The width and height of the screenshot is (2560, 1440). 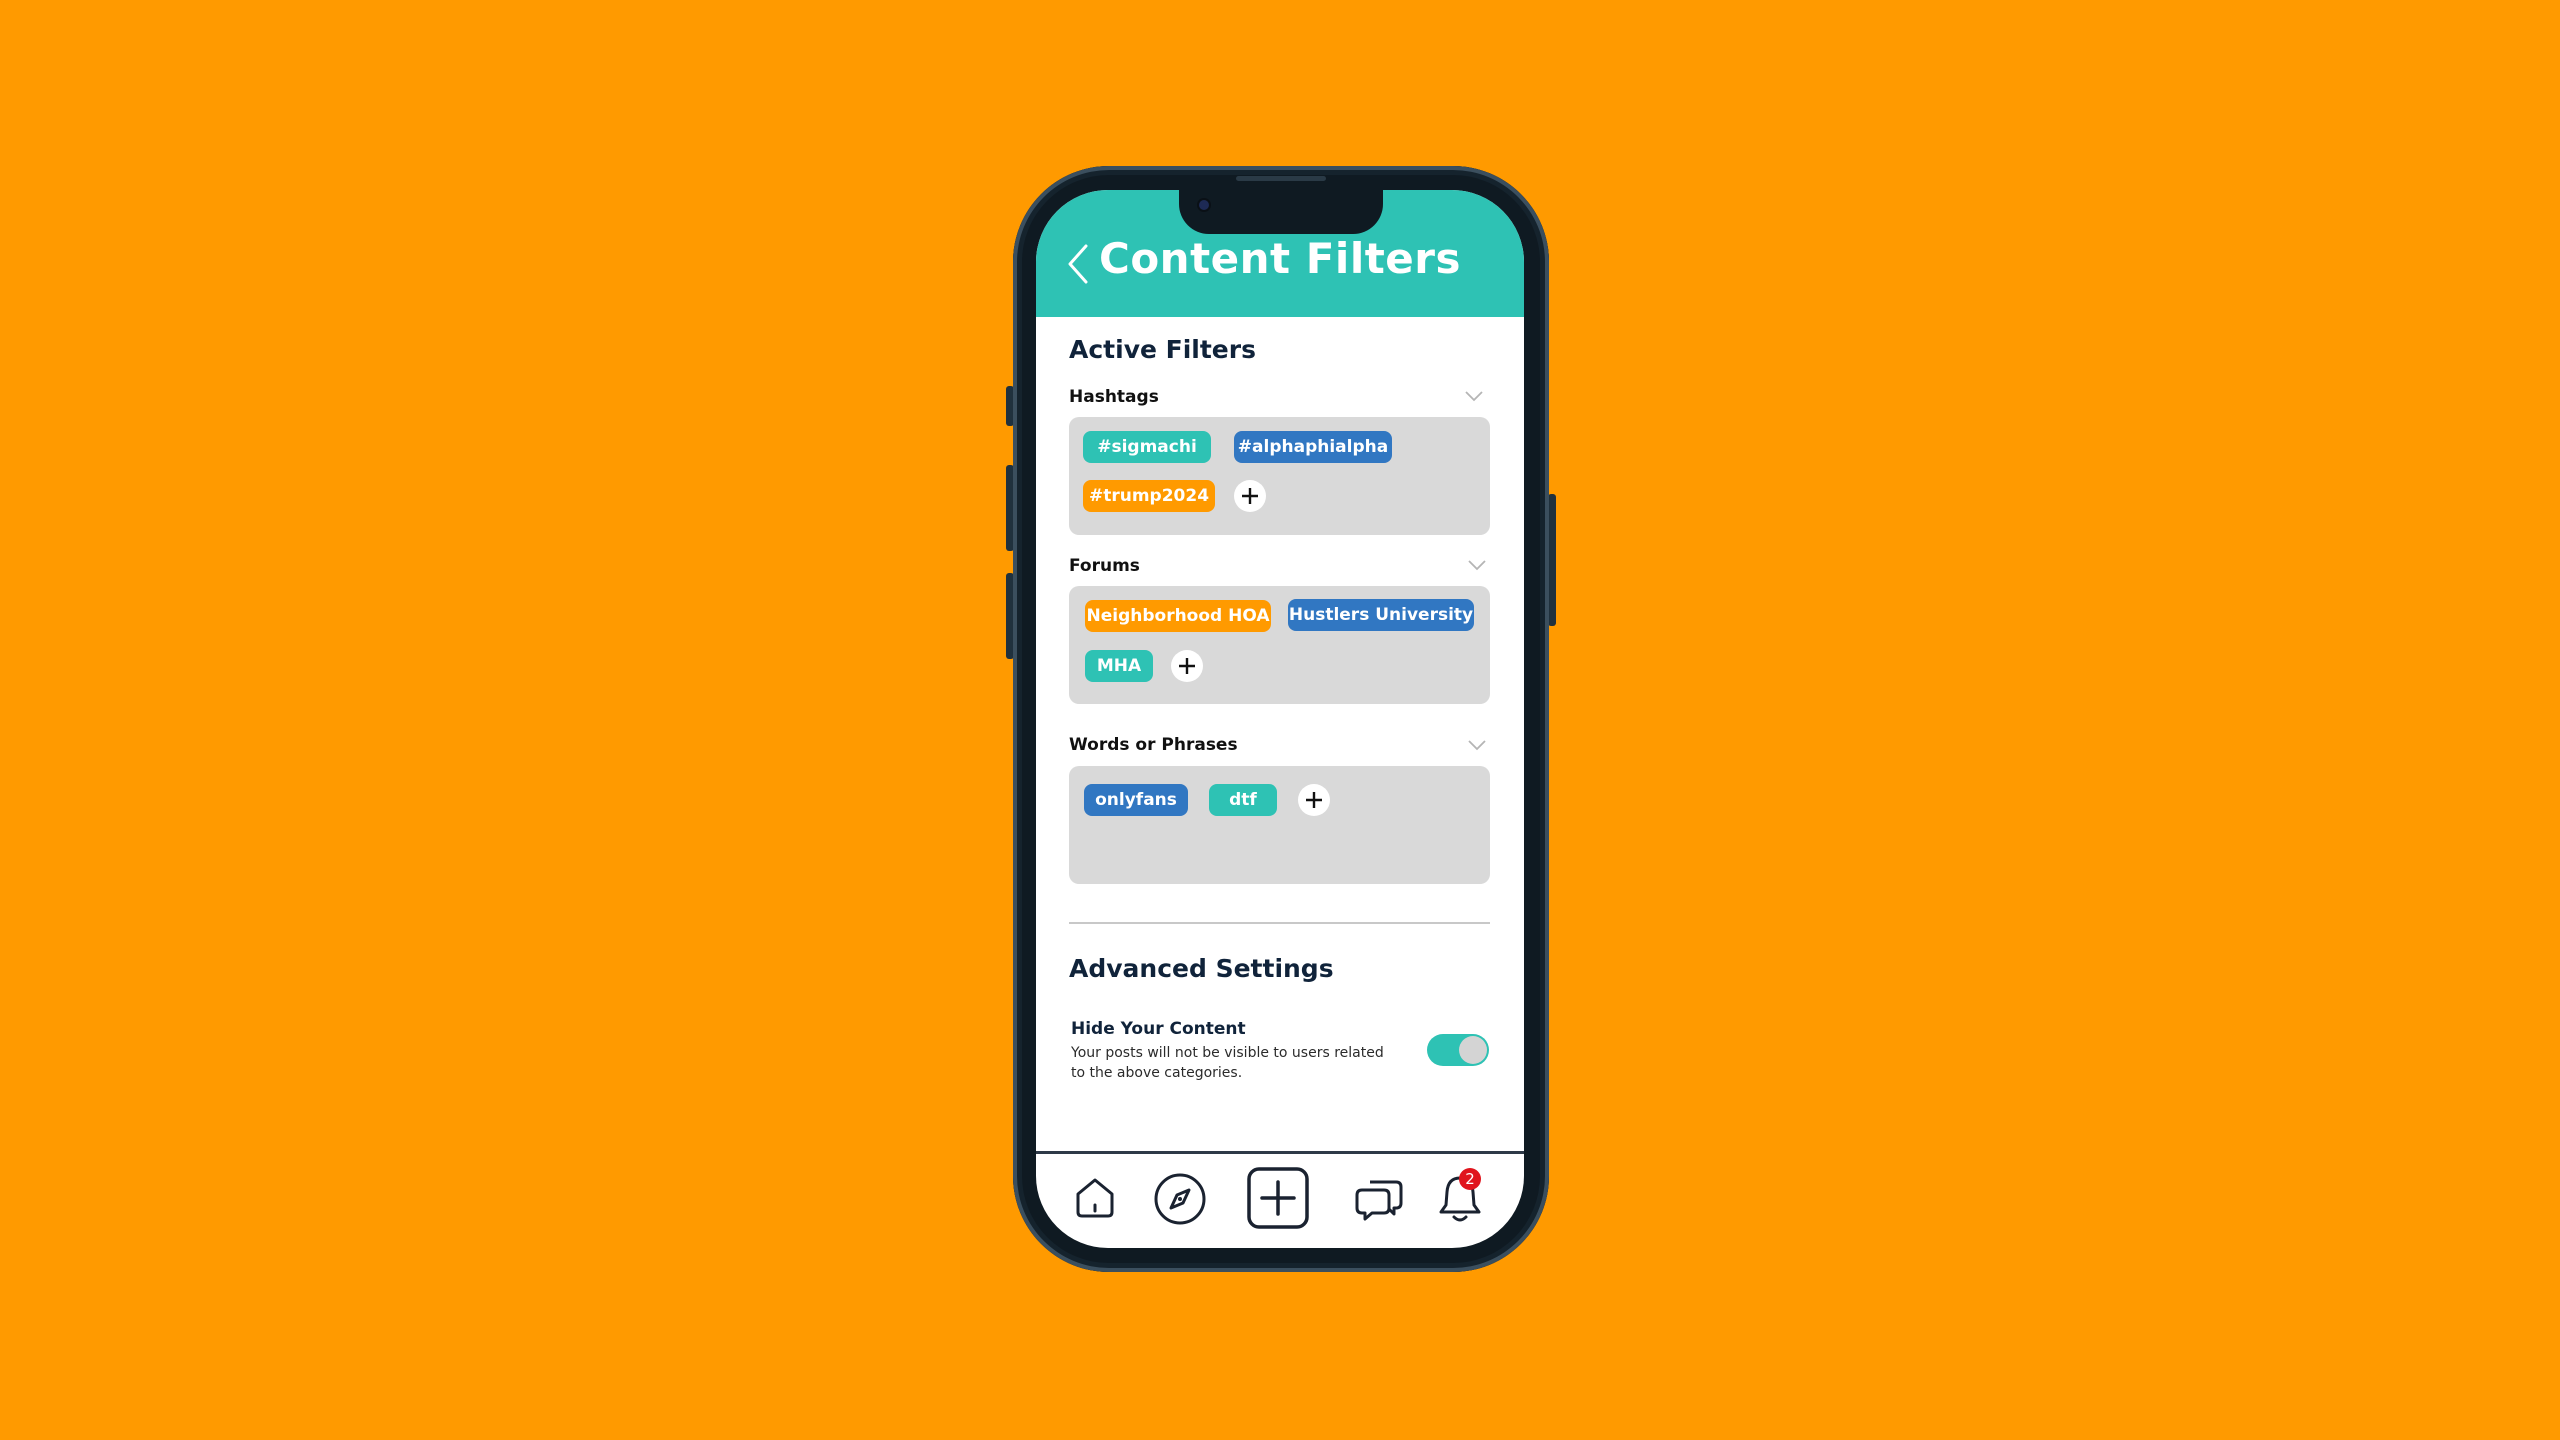 What do you see at coordinates (1280, 258) in the screenshot?
I see `page-title: Content Filters` at bounding box center [1280, 258].